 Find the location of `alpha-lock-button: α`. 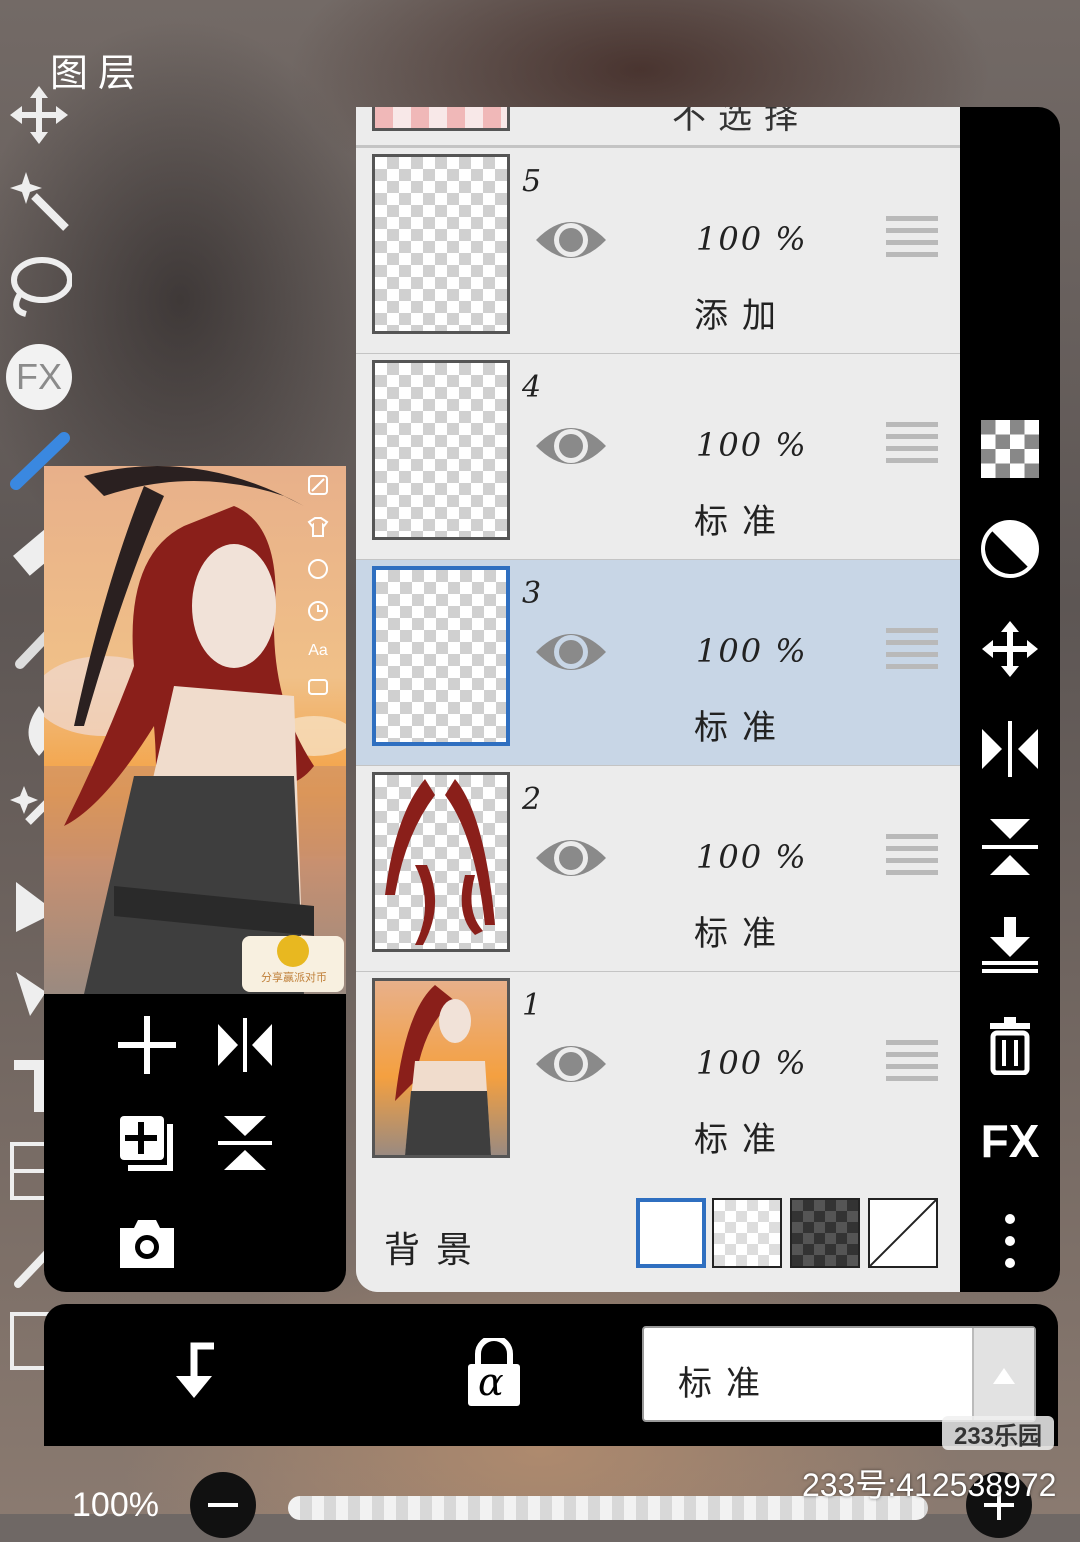

alpha-lock-button: α is located at coordinates (494, 1371).